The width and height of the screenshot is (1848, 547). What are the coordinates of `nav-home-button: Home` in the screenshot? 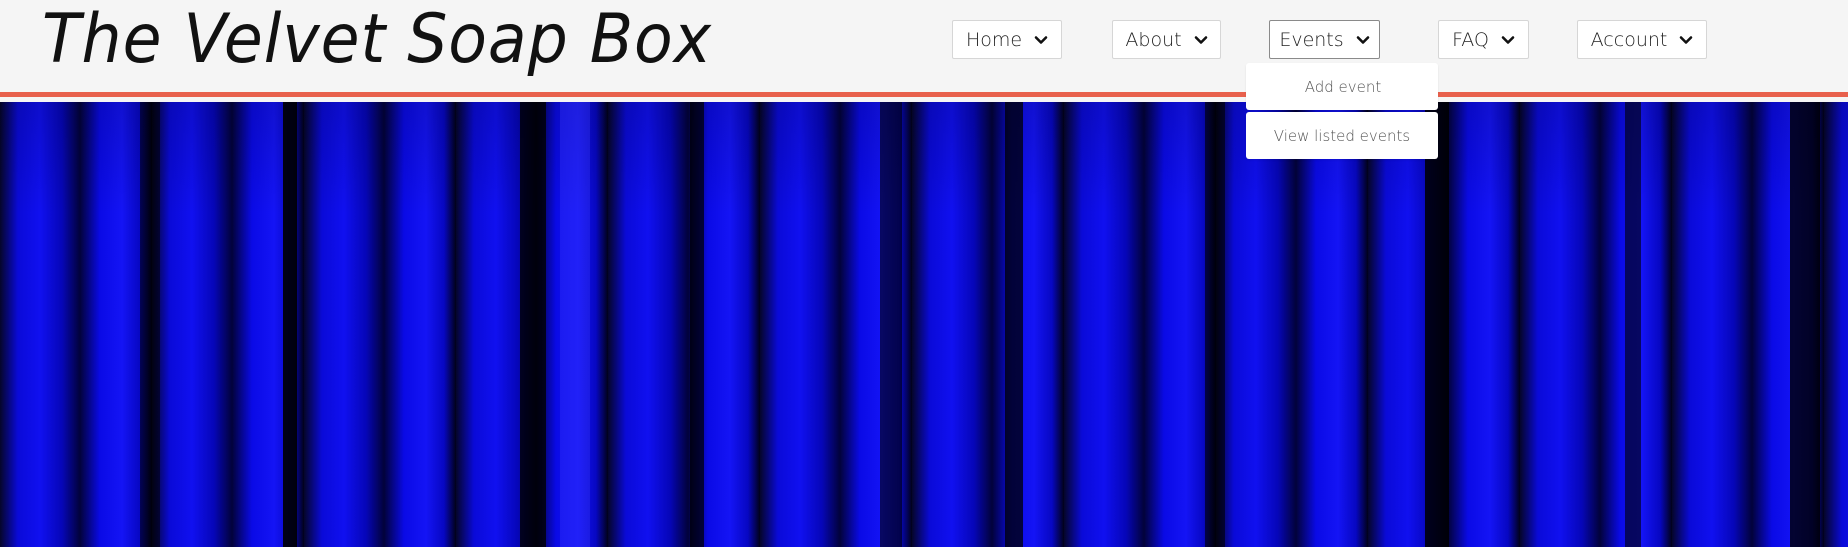 It's located at (1007, 39).